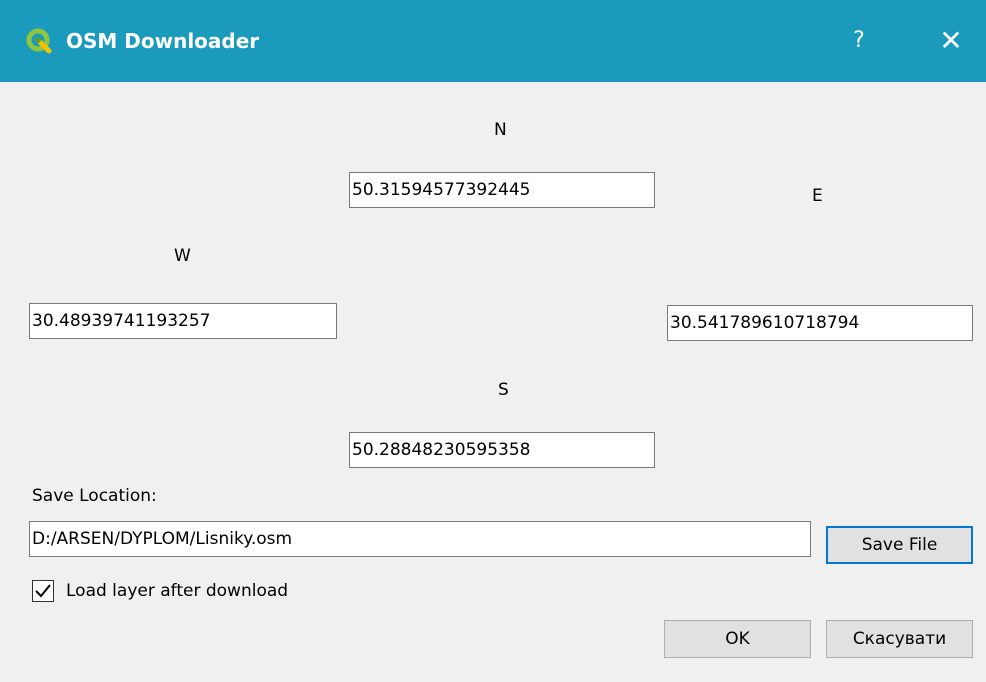 Image resolution: width=986 pixels, height=682 pixels. I want to click on load-layer-checkbox, so click(43, 591).